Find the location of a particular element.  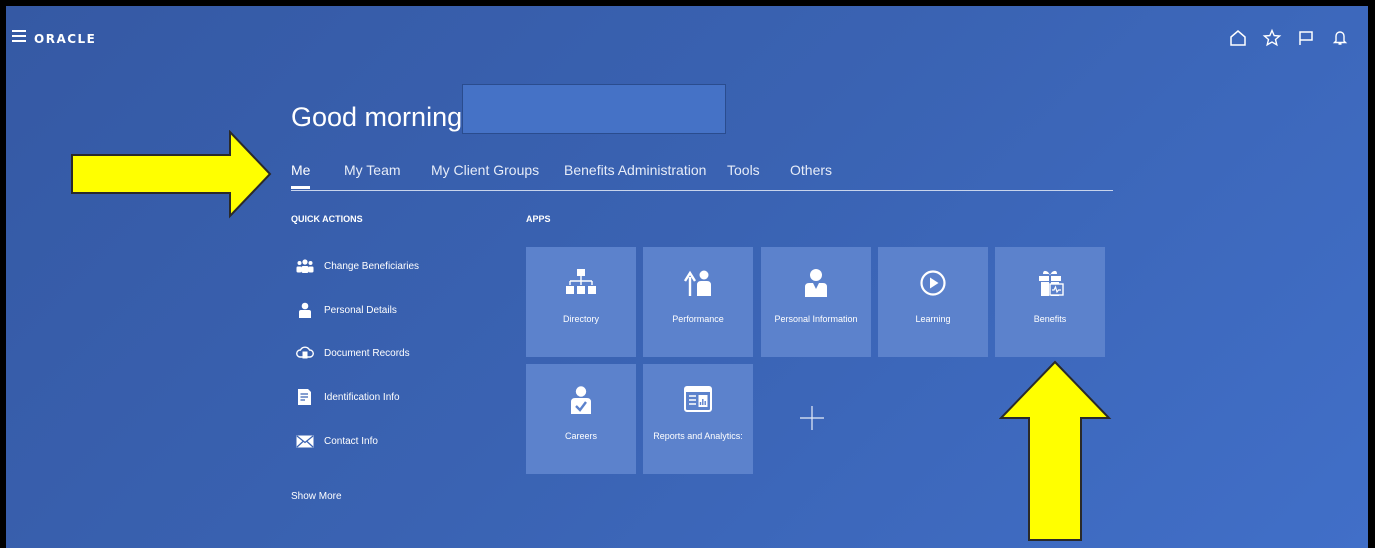

top-icons is located at coordinates (1289, 38).